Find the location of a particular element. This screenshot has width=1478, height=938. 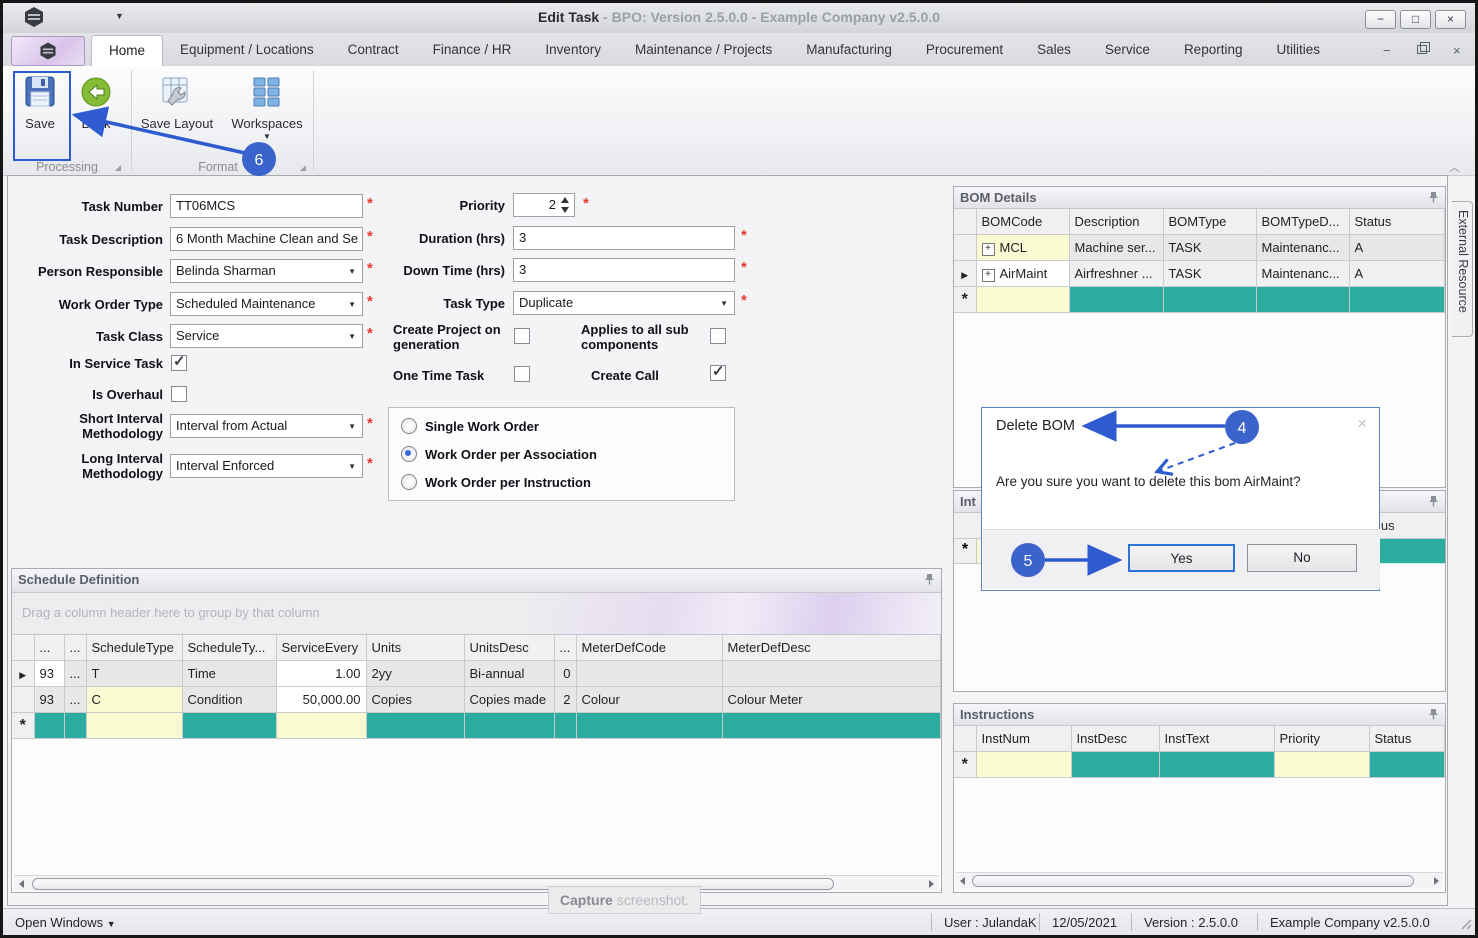

format-dialog-launcher-icon is located at coordinates (303, 168).